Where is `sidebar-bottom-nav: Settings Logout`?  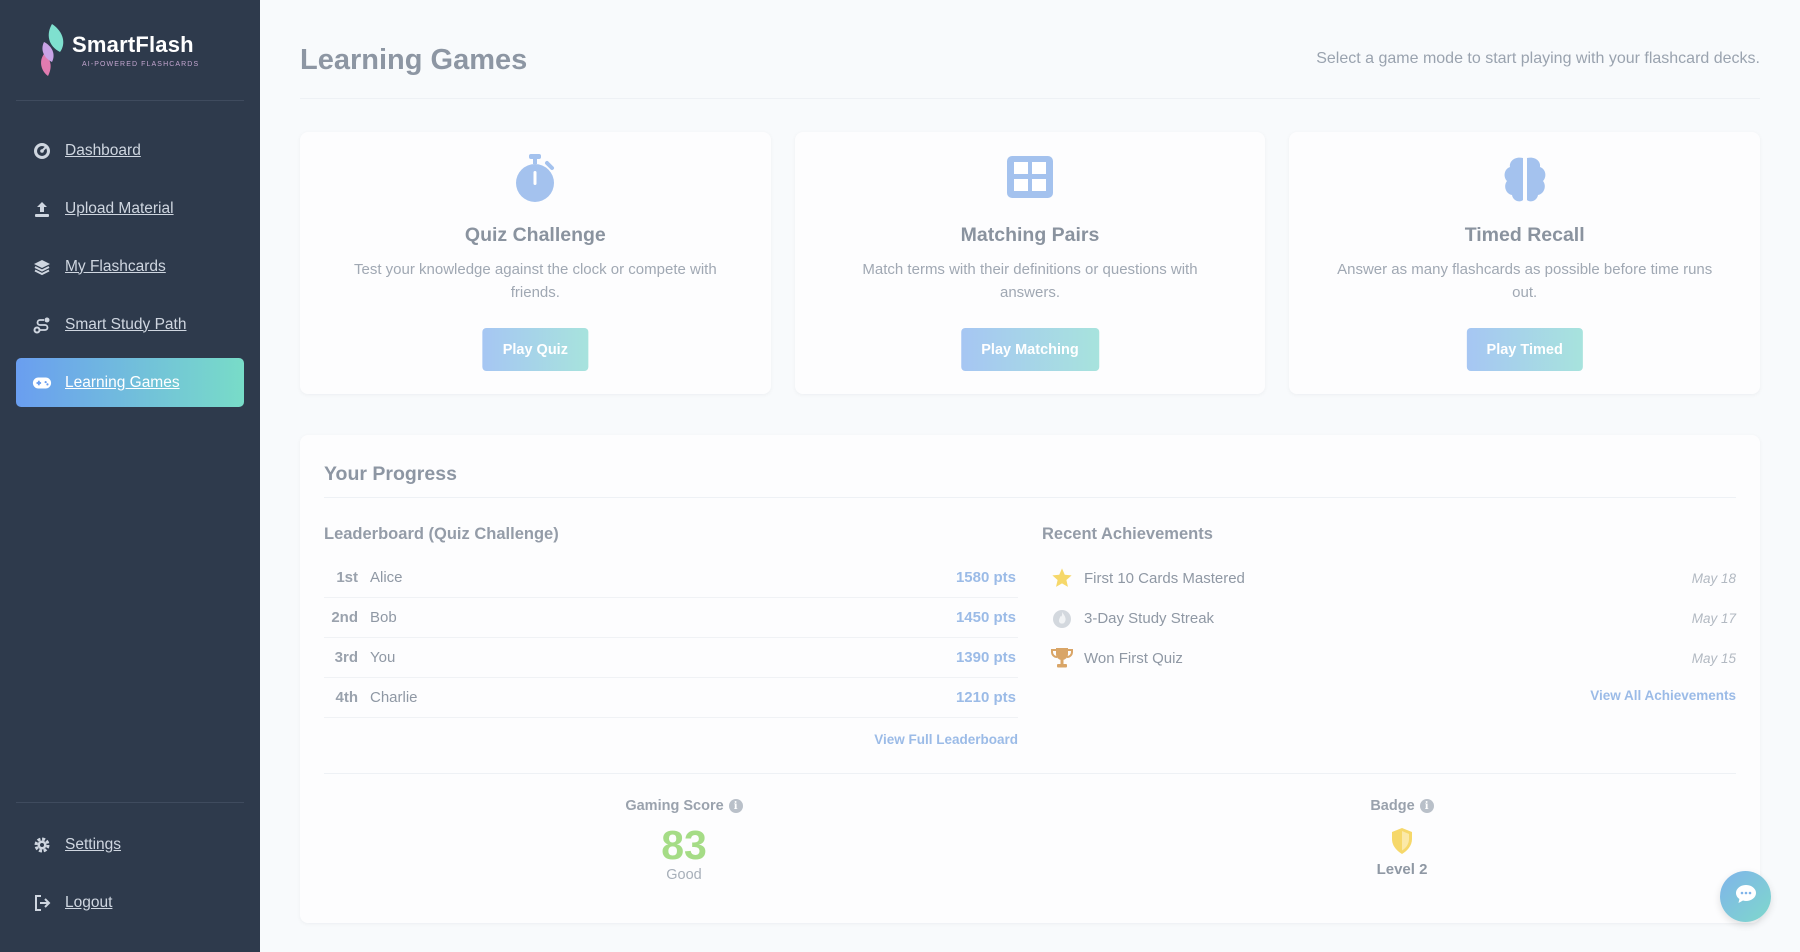 sidebar-bottom-nav: Settings Logout is located at coordinates (130, 878).